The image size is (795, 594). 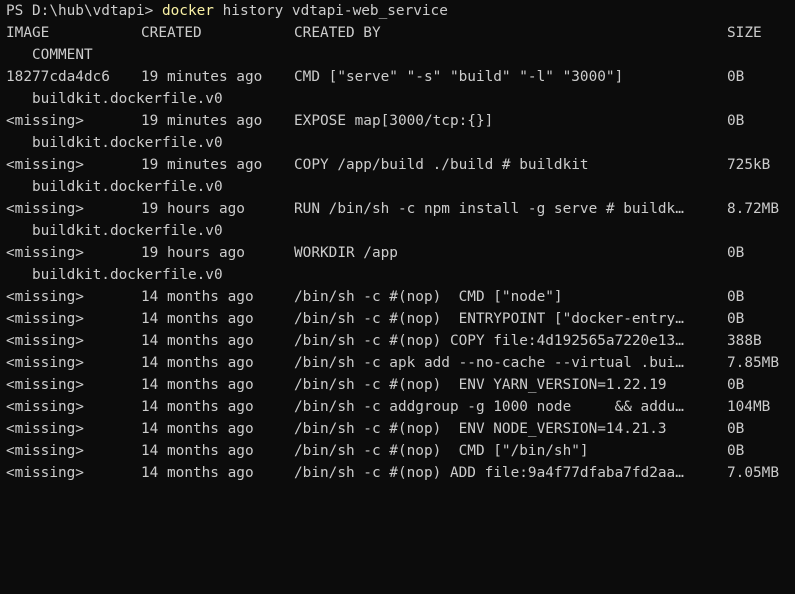 I want to click on row-size: 725kB, so click(x=749, y=165).